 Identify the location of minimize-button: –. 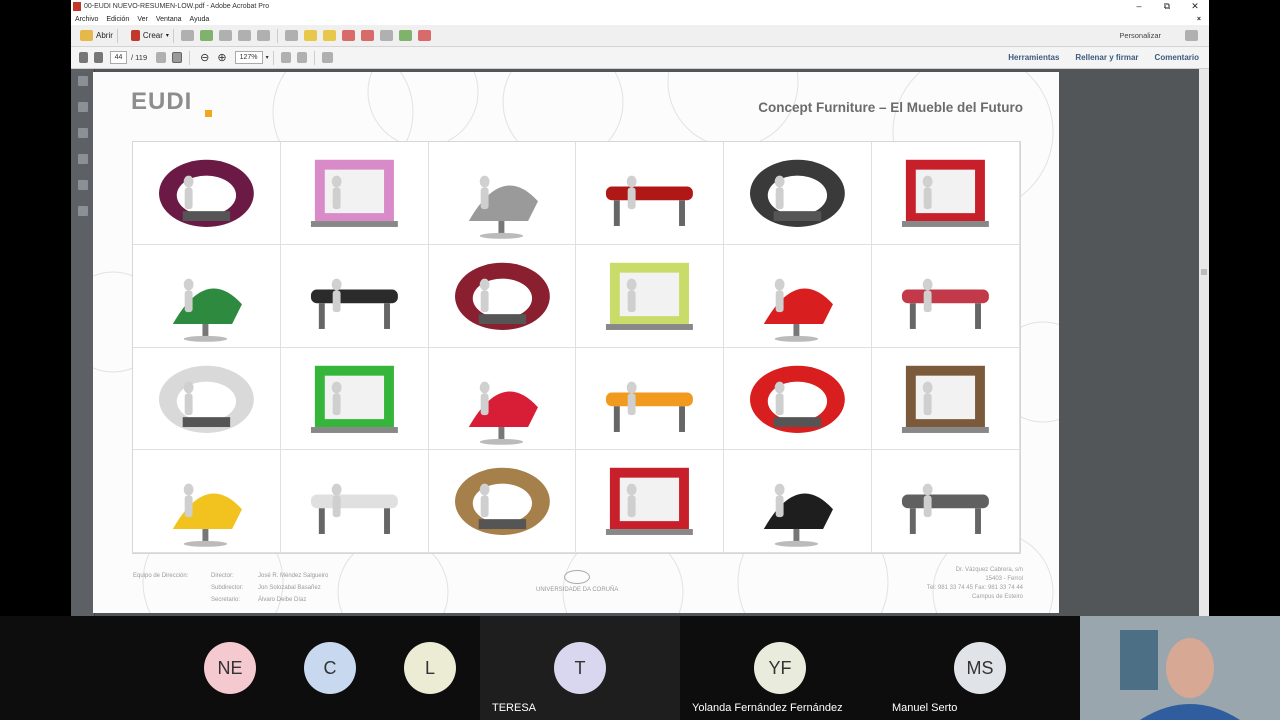
(1139, 6).